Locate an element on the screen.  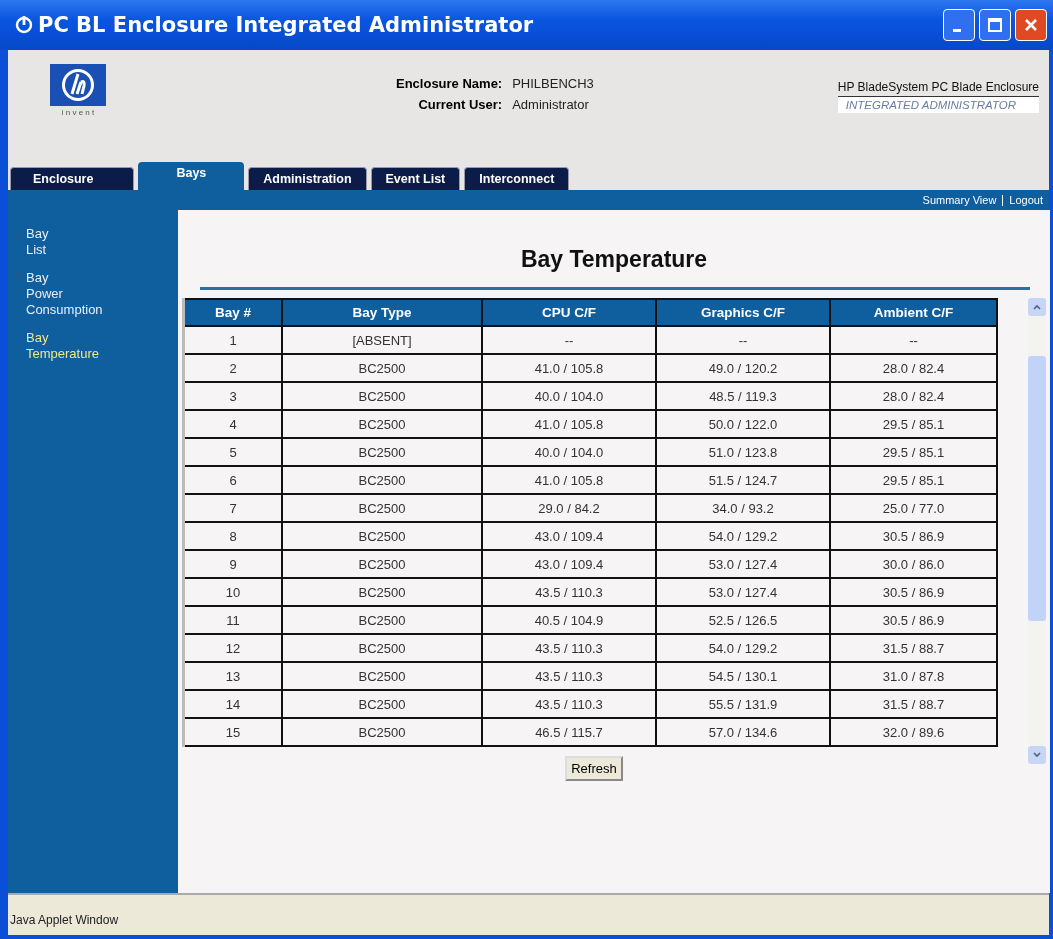
column-header: Bay Type is located at coordinates (382, 312).